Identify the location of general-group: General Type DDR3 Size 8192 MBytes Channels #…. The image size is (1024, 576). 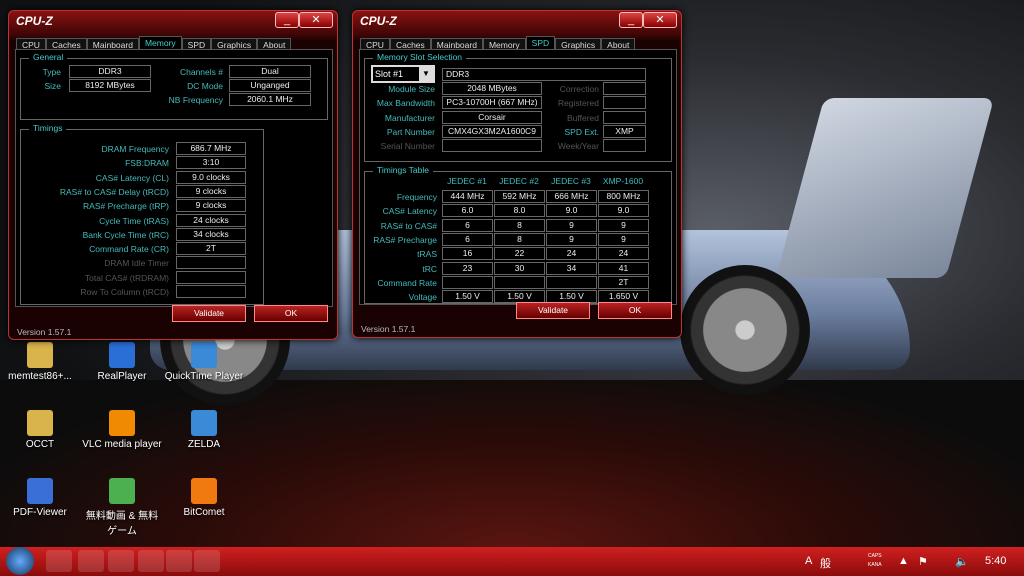
(174, 86).